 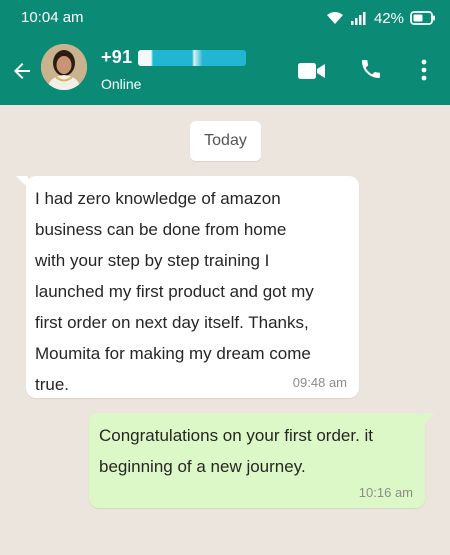 What do you see at coordinates (64, 67) in the screenshot?
I see `avatar` at bounding box center [64, 67].